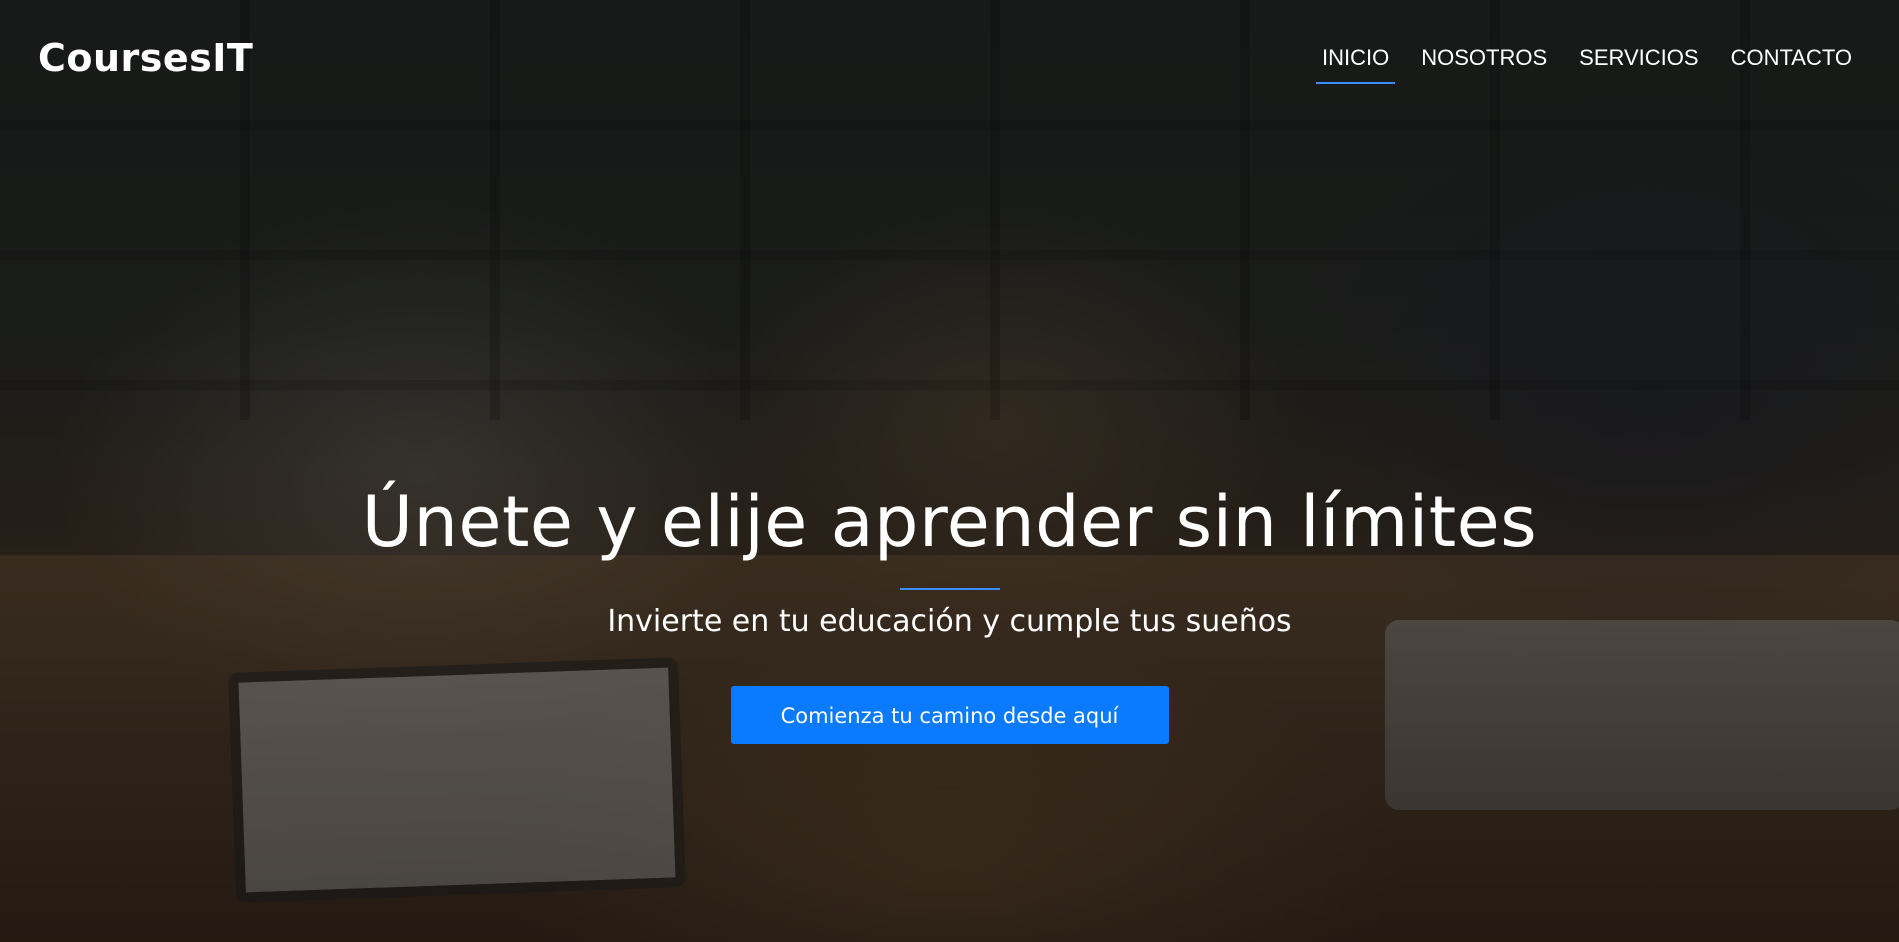  I want to click on nav-item-nosotros: NOSOTROS, so click(1484, 58).